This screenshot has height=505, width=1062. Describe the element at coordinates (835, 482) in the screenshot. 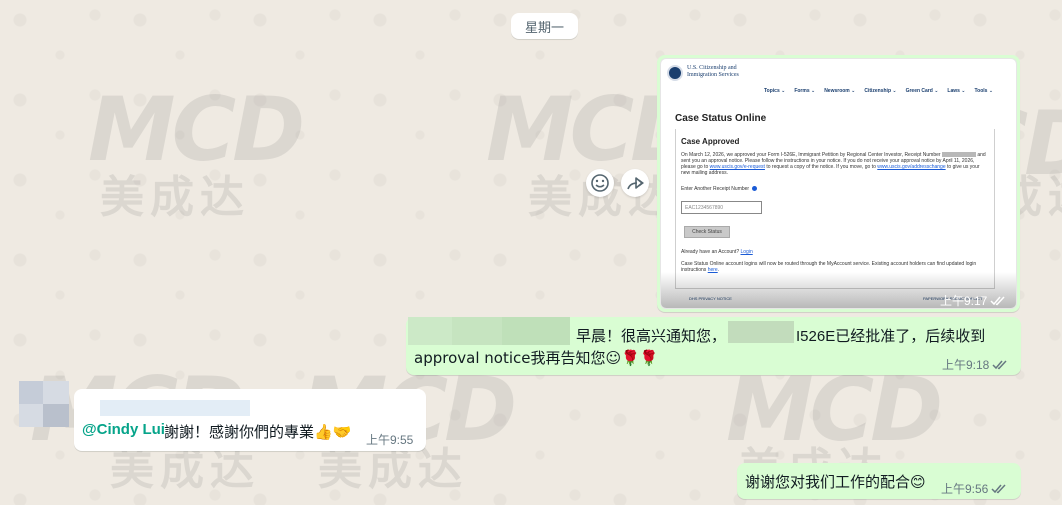

I see `message-text: 谢谢您对我们工作的配合😊` at that location.